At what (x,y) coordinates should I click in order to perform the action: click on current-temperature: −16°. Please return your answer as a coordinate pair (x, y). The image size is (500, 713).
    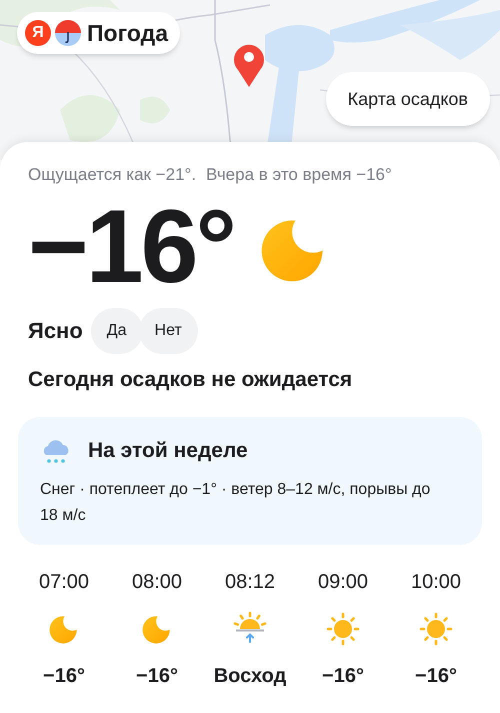
    Looking at the image, I should click on (131, 247).